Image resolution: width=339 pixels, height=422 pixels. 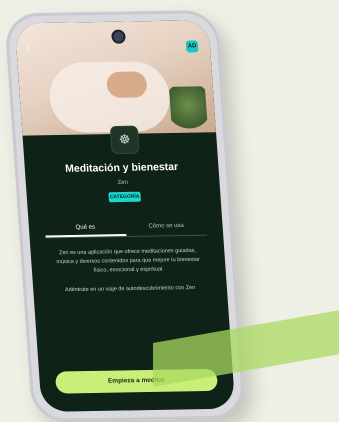 I want to click on ad-badge: AD, so click(x=192, y=46).